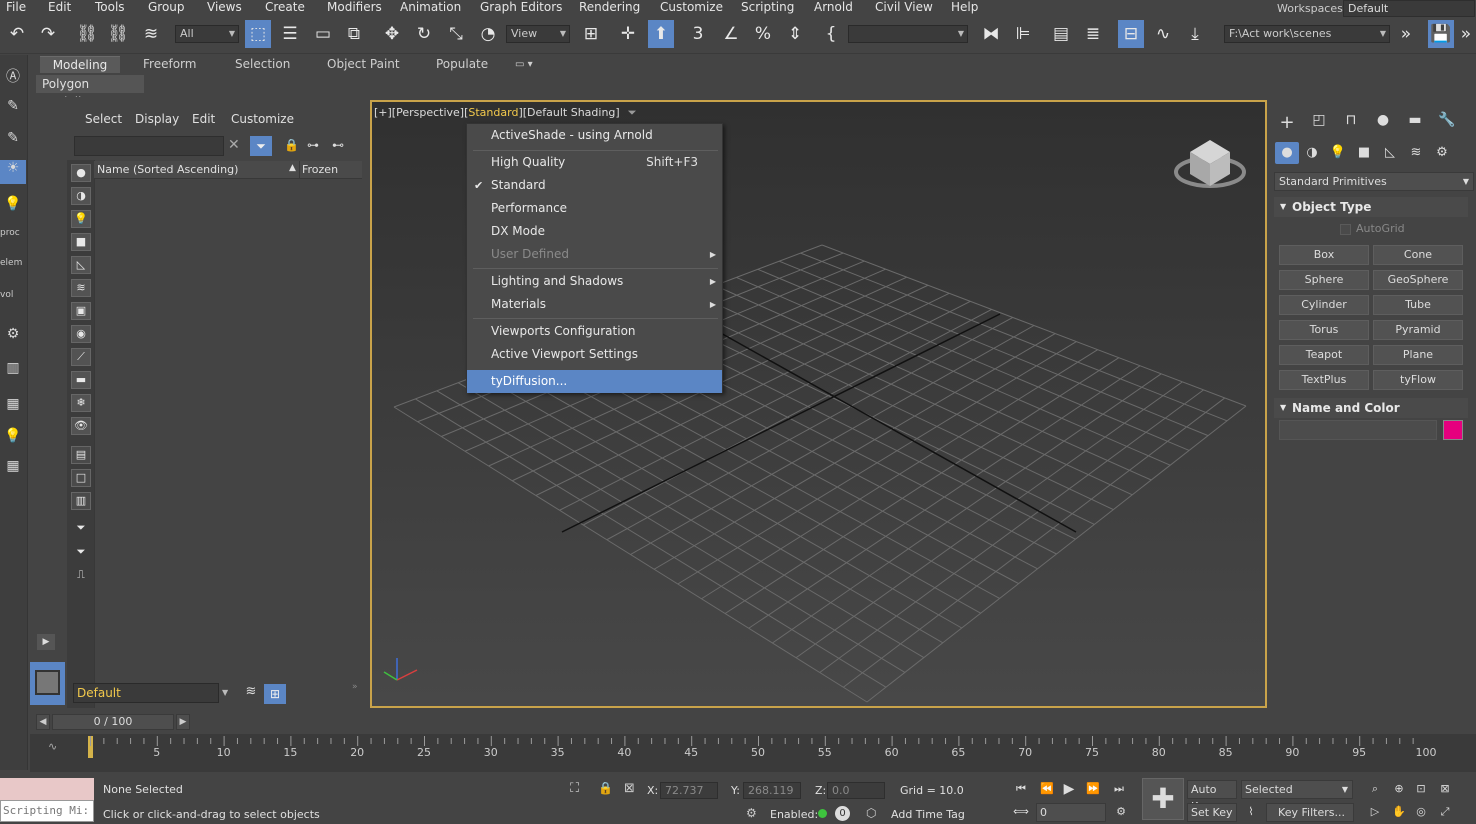  What do you see at coordinates (488, 34) in the screenshot?
I see `place-icon: ◔` at bounding box center [488, 34].